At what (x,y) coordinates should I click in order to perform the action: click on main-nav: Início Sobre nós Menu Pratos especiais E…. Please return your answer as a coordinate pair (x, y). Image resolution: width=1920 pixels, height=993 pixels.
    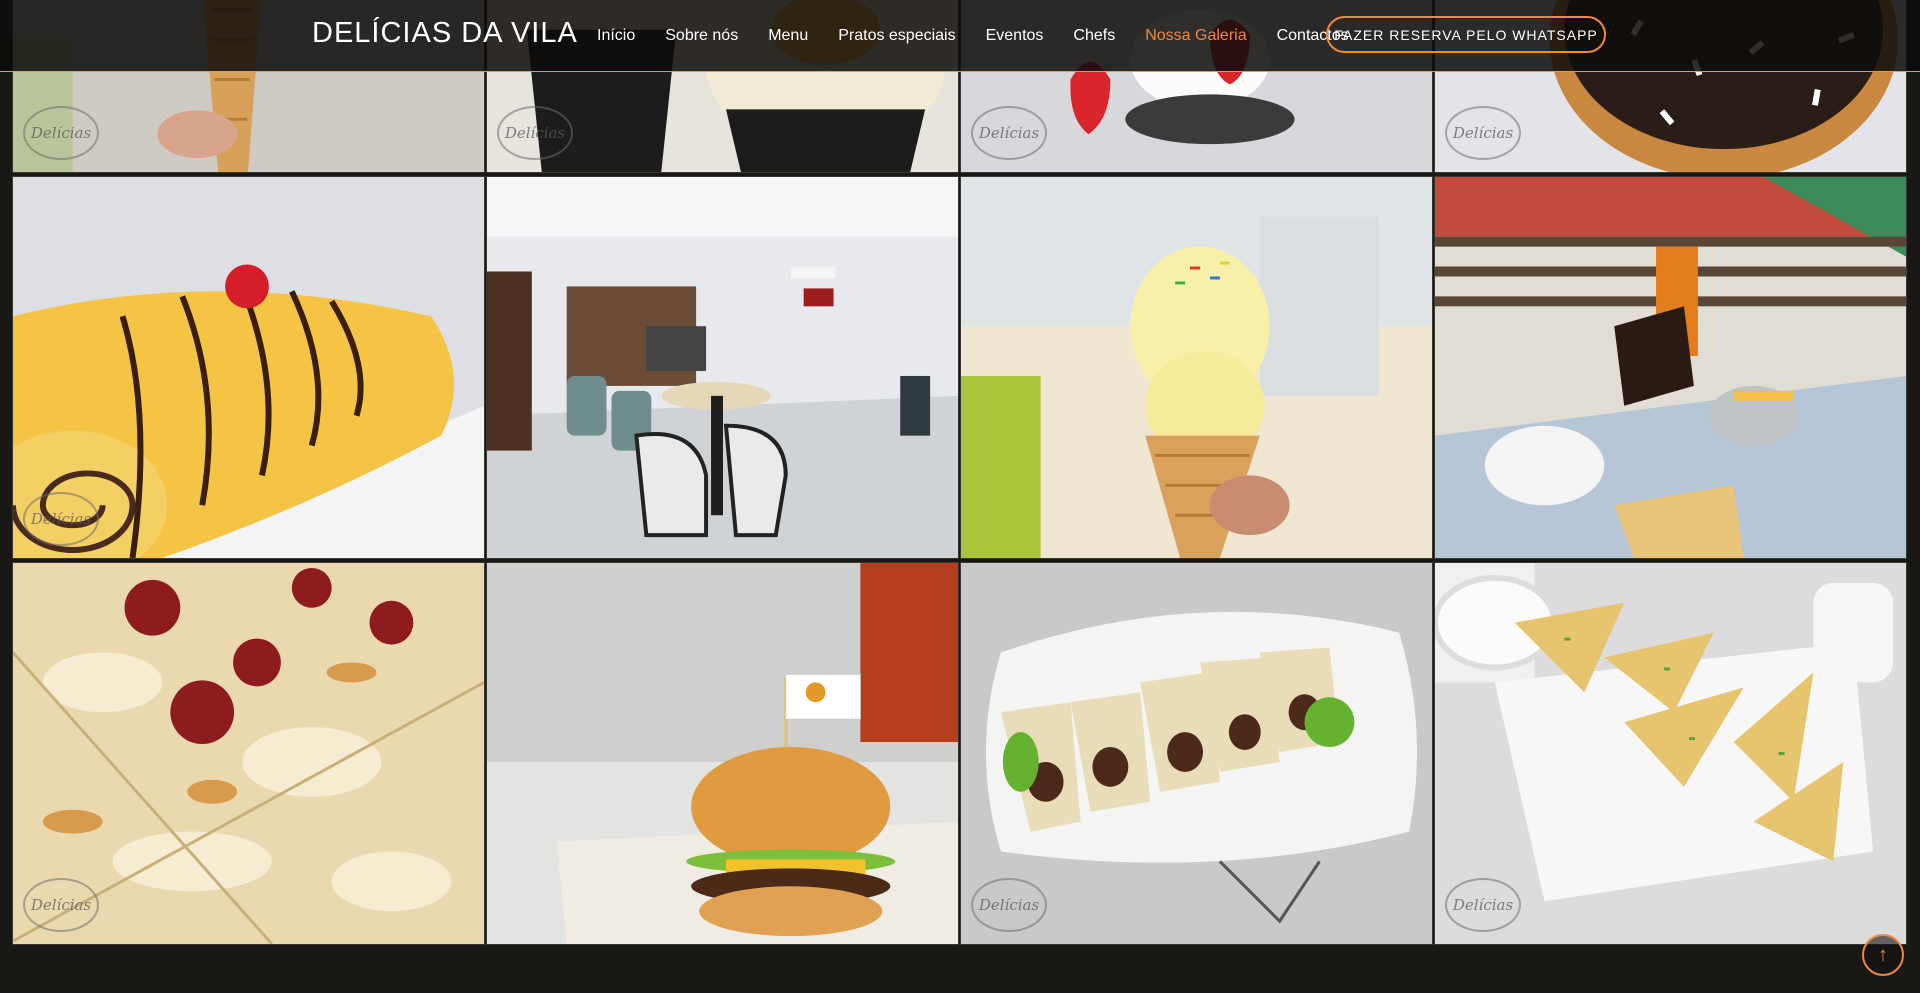
    Looking at the image, I should click on (988, 35).